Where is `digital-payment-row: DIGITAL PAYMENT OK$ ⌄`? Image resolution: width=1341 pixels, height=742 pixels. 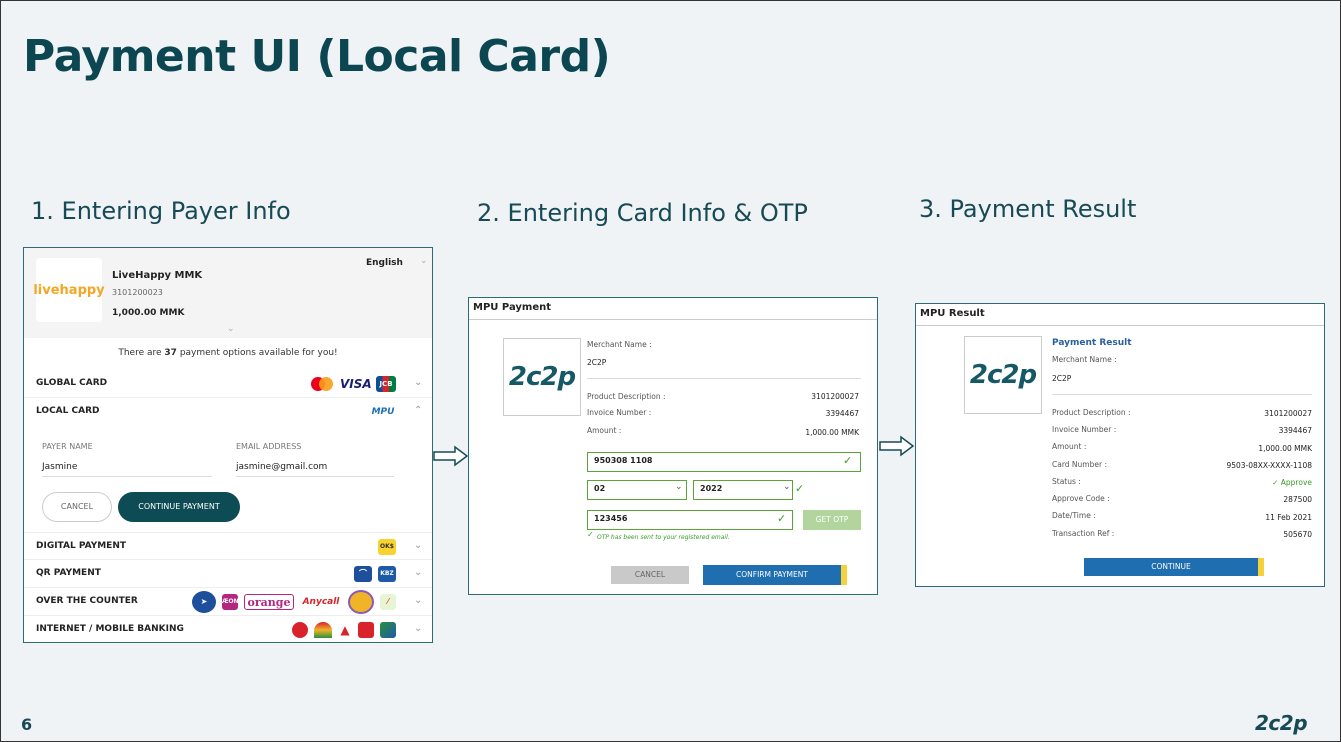 digital-payment-row: DIGITAL PAYMENT OK$ ⌄ is located at coordinates (228, 546).